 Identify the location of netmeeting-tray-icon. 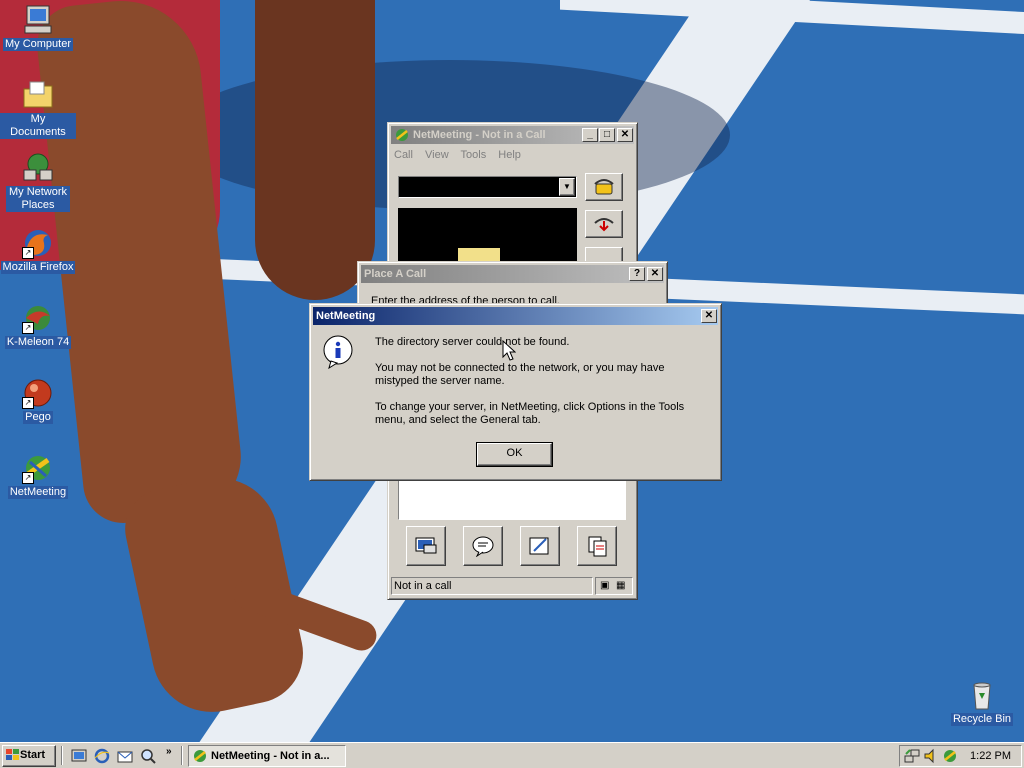
(950, 756).